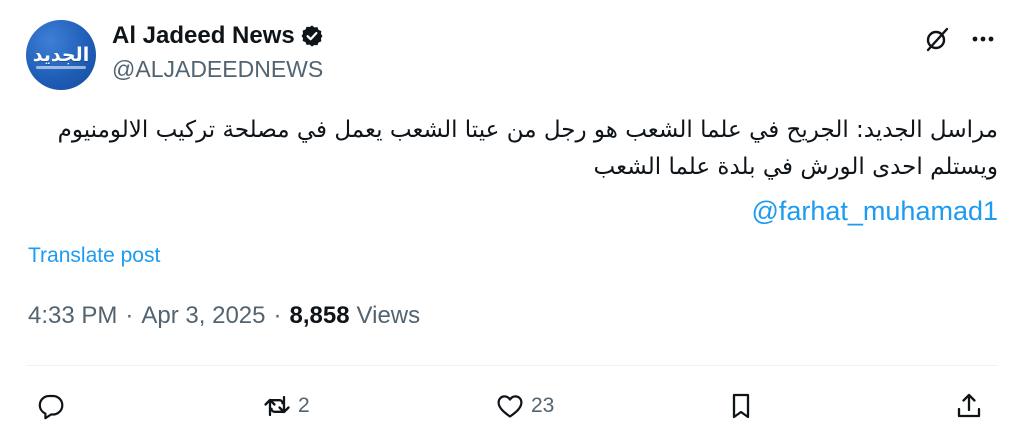  What do you see at coordinates (524, 406) in the screenshot?
I see `like-button: 23` at bounding box center [524, 406].